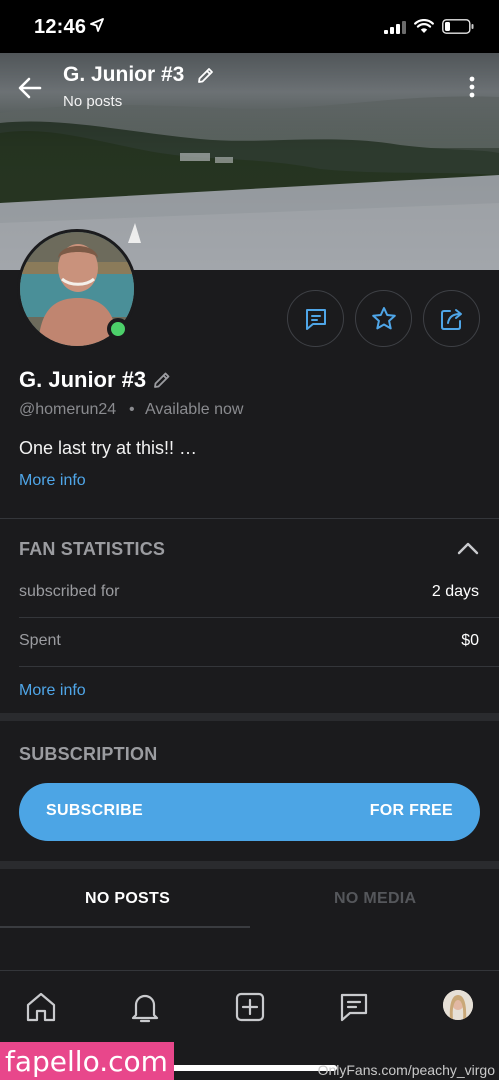  Describe the element at coordinates (249, 1068) in the screenshot. I see `home-indicator` at that location.